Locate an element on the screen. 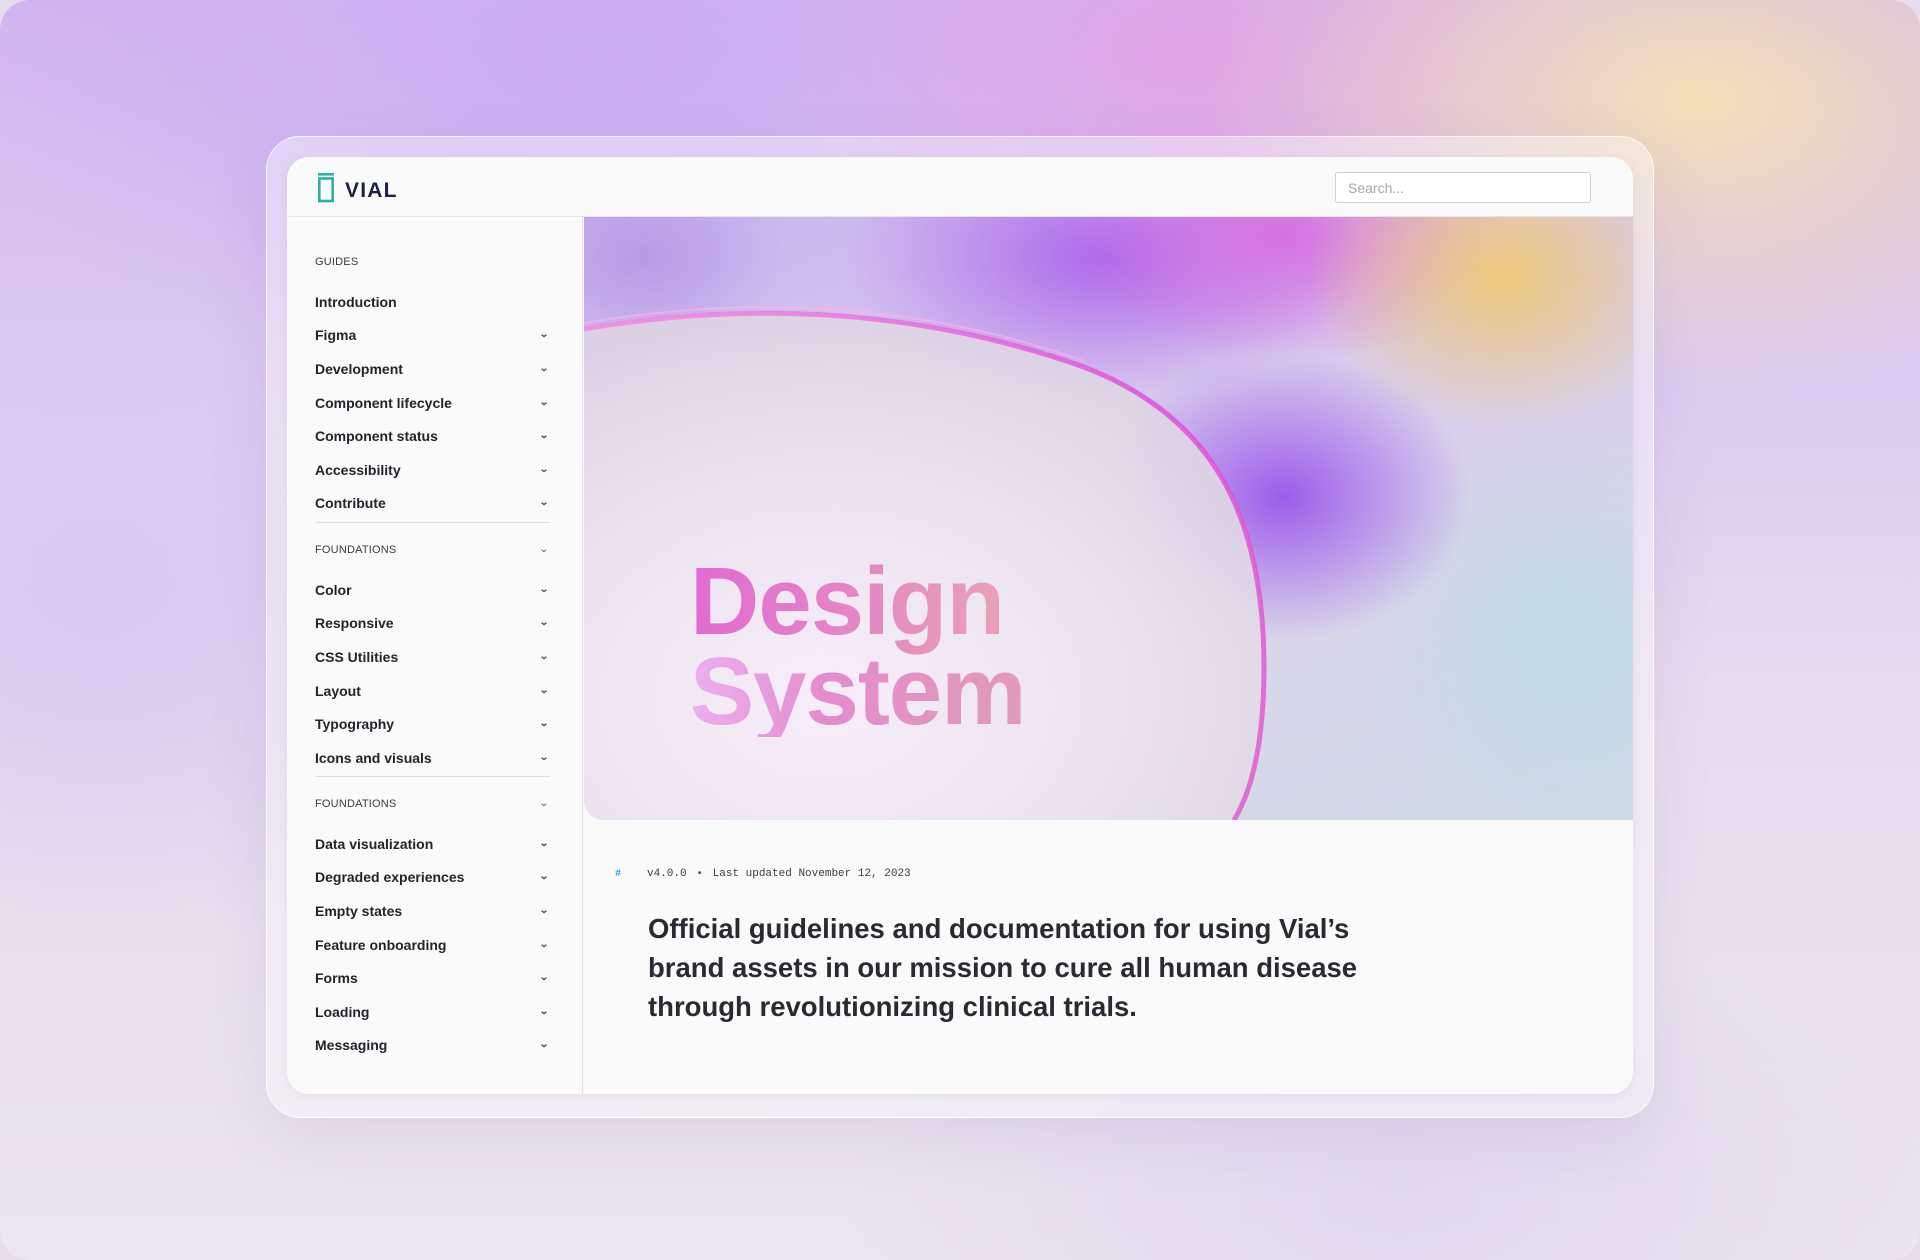  sidebar-item-label: Development is located at coordinates (359, 368).